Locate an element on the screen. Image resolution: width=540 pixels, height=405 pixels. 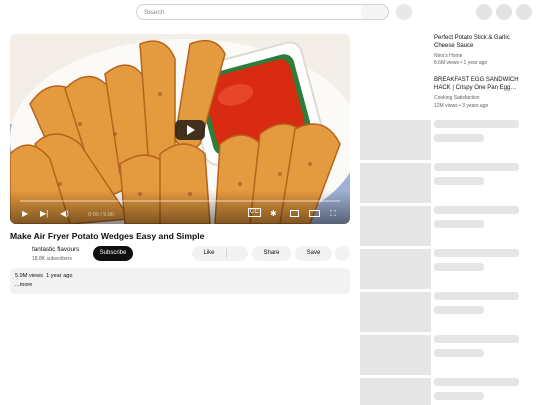
like-divider is located at coordinates (226, 253).